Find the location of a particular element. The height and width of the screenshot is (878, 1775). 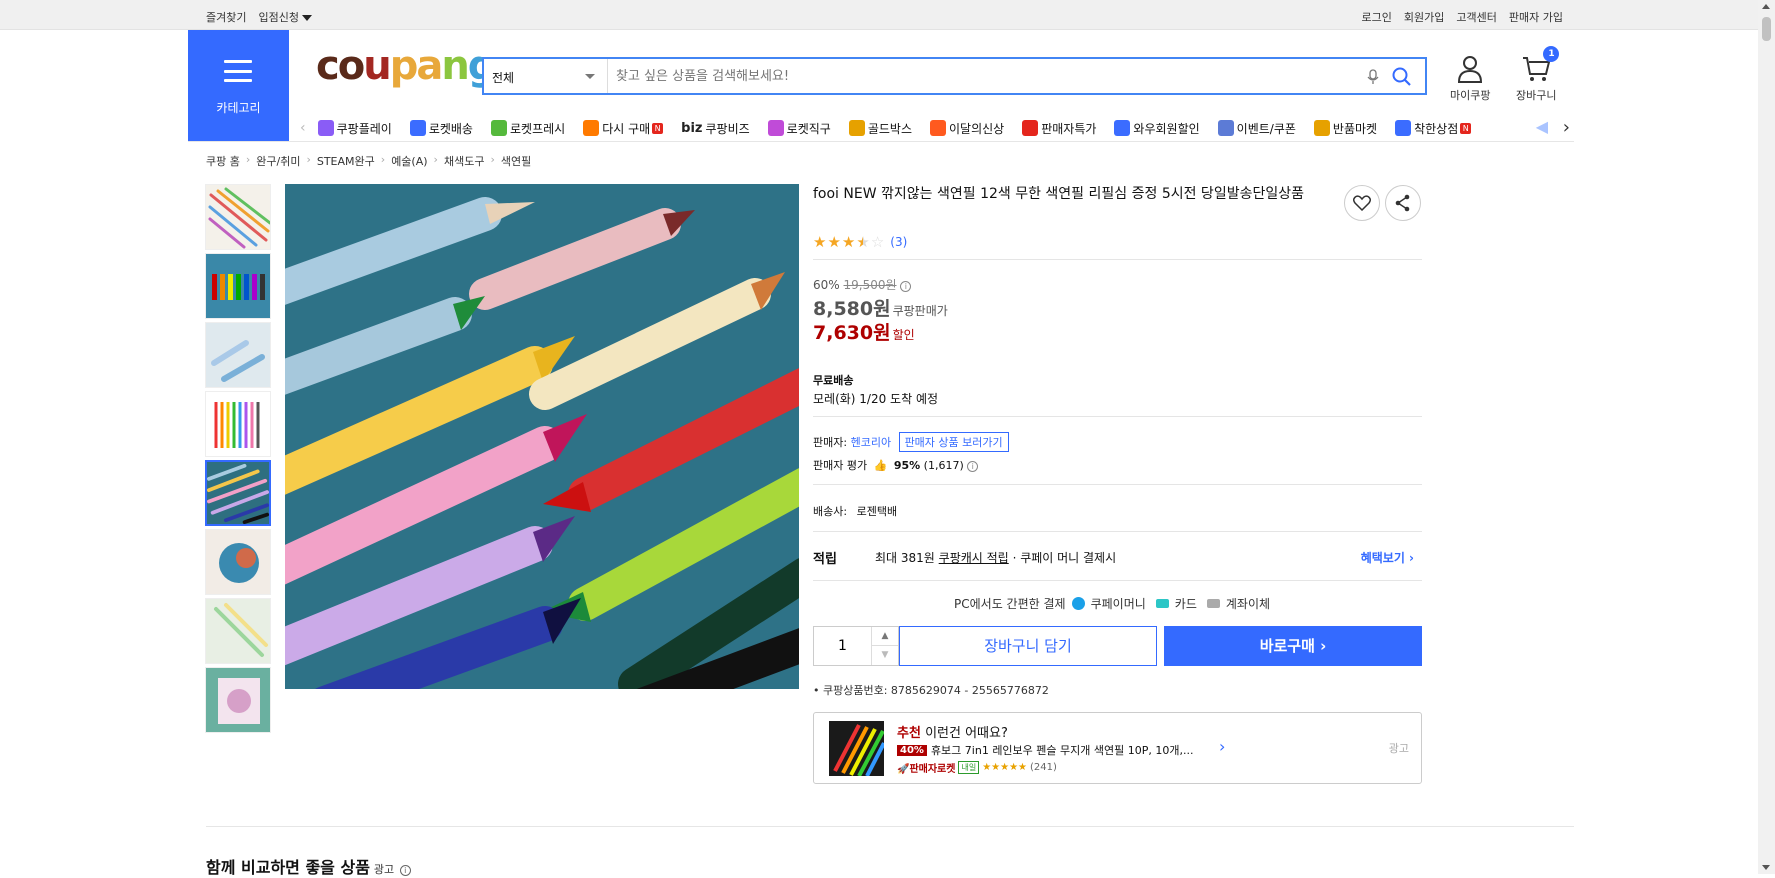

add-to-cart-button: 장바구니 담기 is located at coordinates (1028, 646).